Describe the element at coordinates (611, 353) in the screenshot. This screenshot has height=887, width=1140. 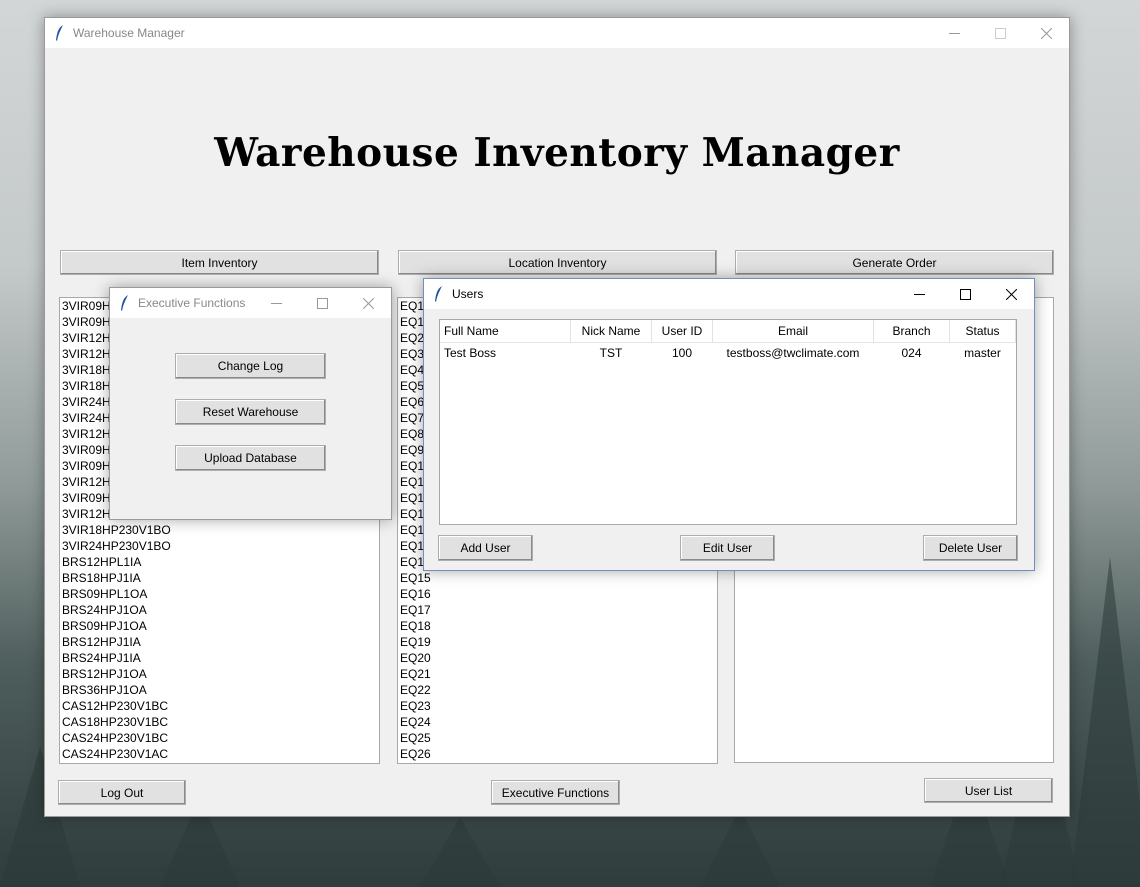
I see `cell-nick-name: TST` at that location.